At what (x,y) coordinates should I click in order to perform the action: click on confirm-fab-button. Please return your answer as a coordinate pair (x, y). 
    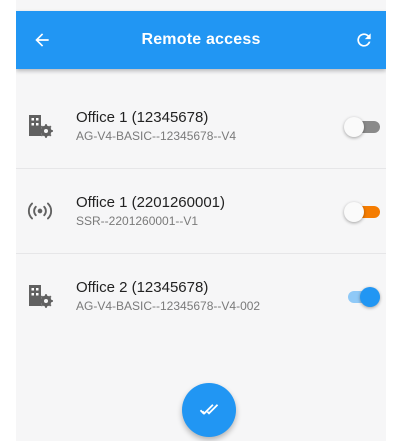
    Looking at the image, I should click on (209, 410).